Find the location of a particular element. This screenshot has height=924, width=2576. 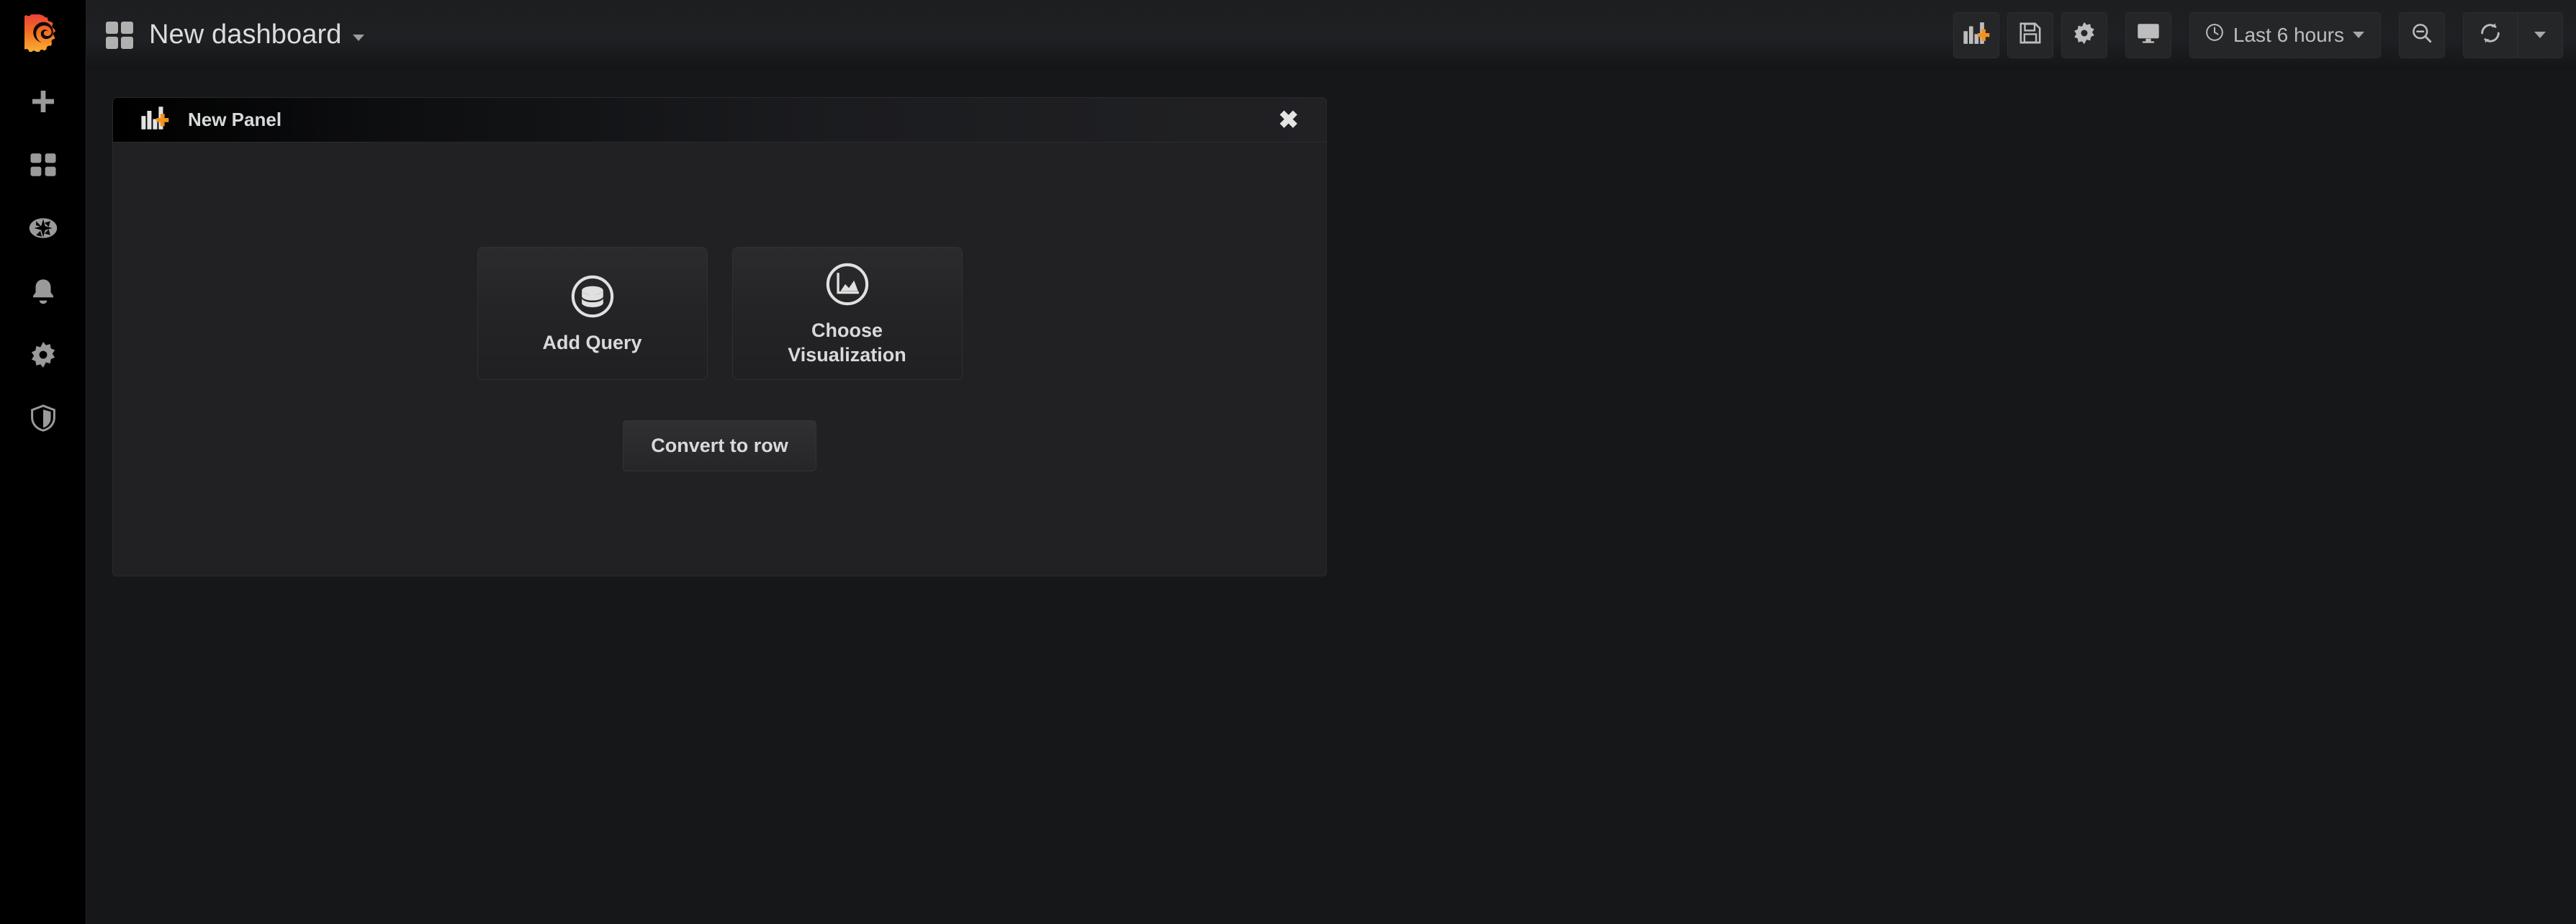

sidebar-item-dashboards is located at coordinates (43, 164).